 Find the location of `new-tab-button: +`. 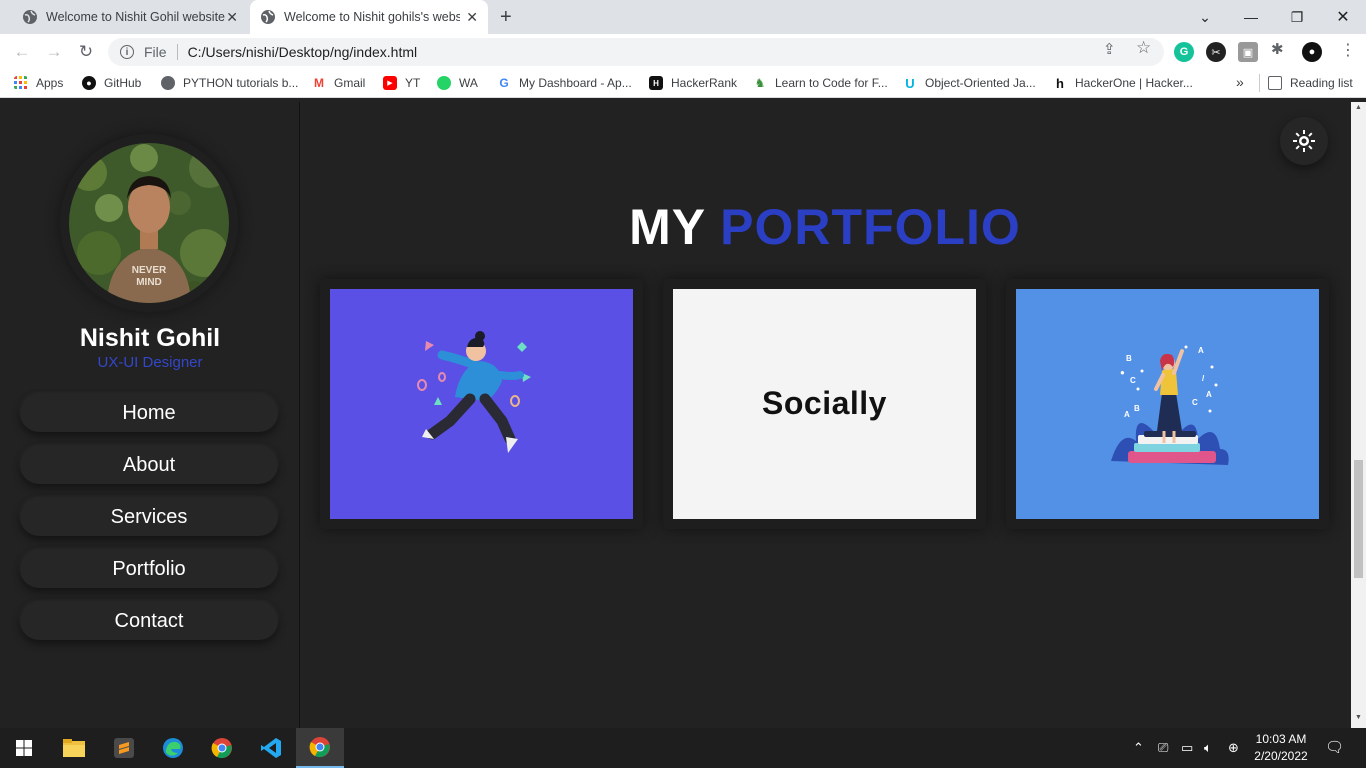

new-tab-button: + is located at coordinates (506, 17).